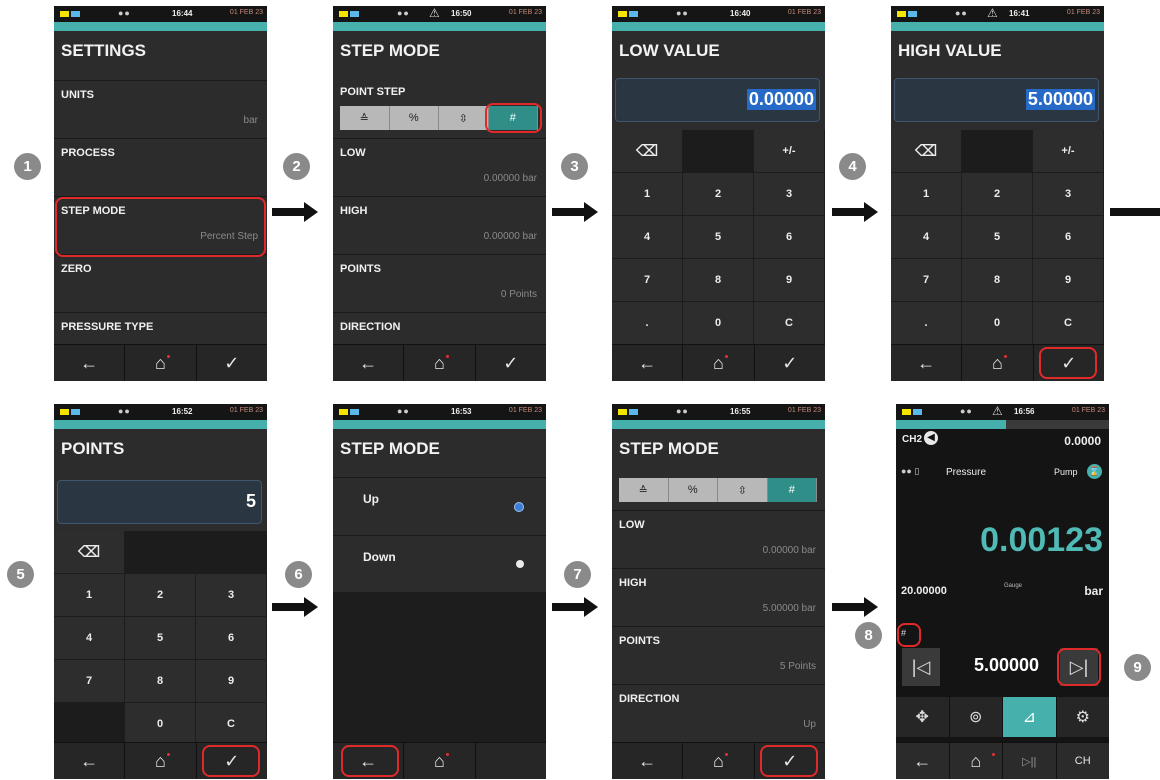  Describe the element at coordinates (718, 713) in the screenshot. I see `list-item-direction: DIRECTION Up` at that location.